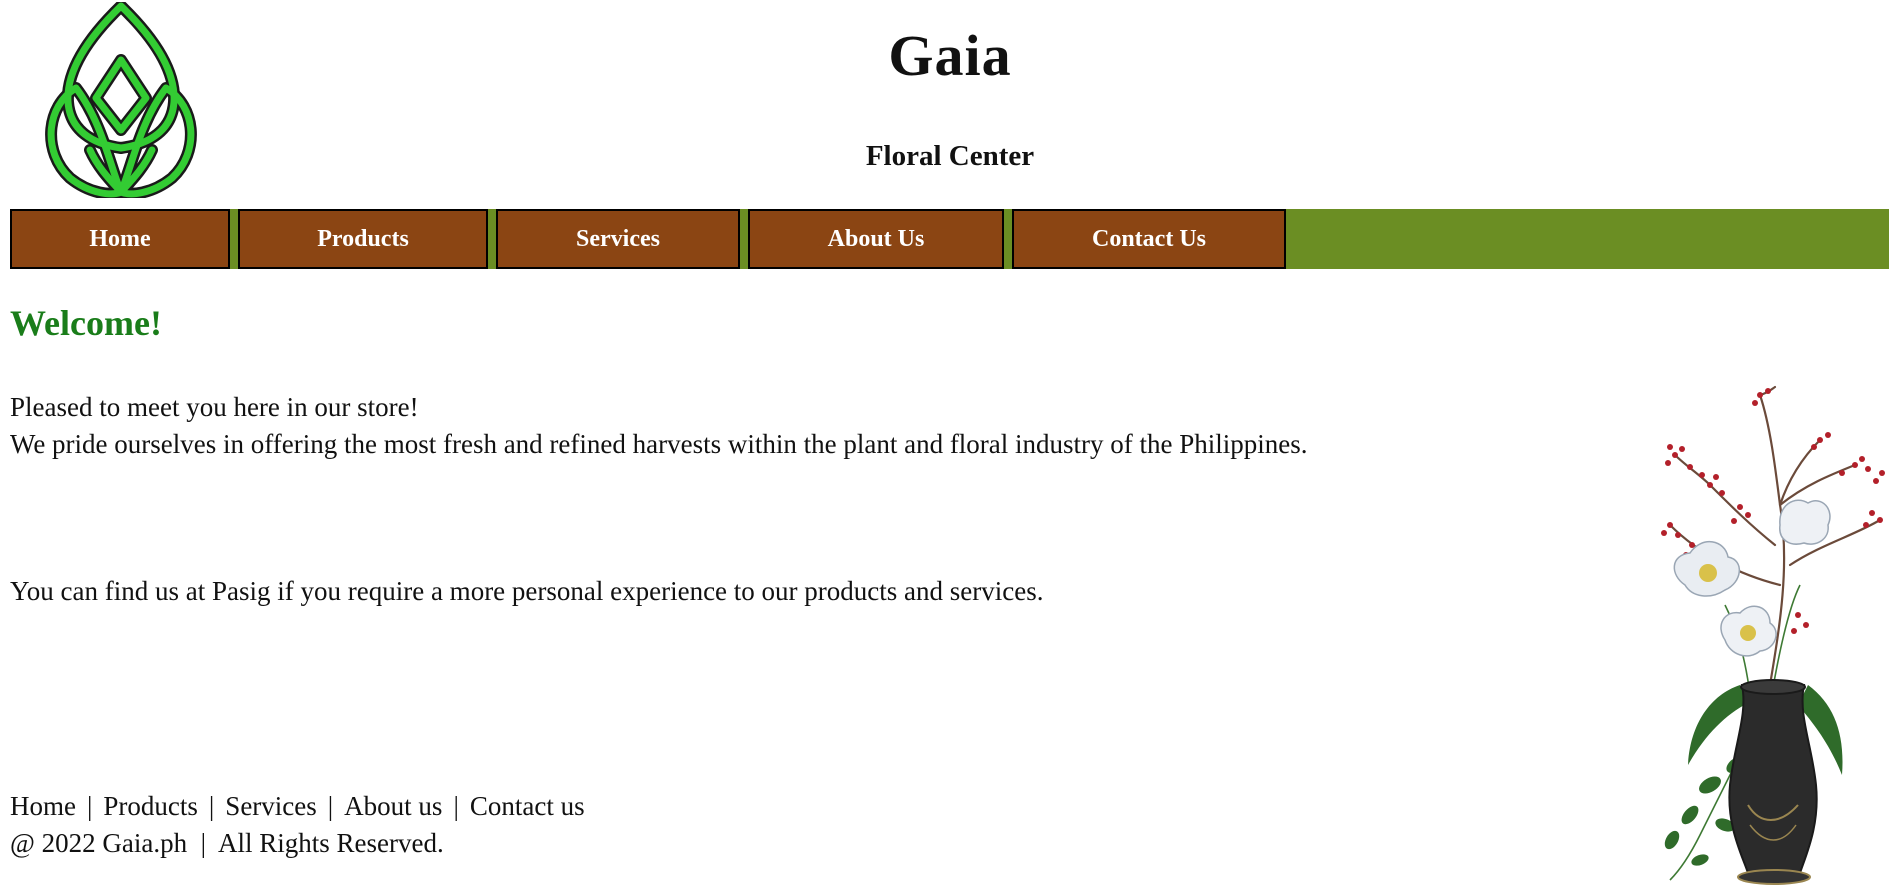 The image size is (1900, 889). Describe the element at coordinates (150, 806) in the screenshot. I see `footer-link-products: Products` at that location.